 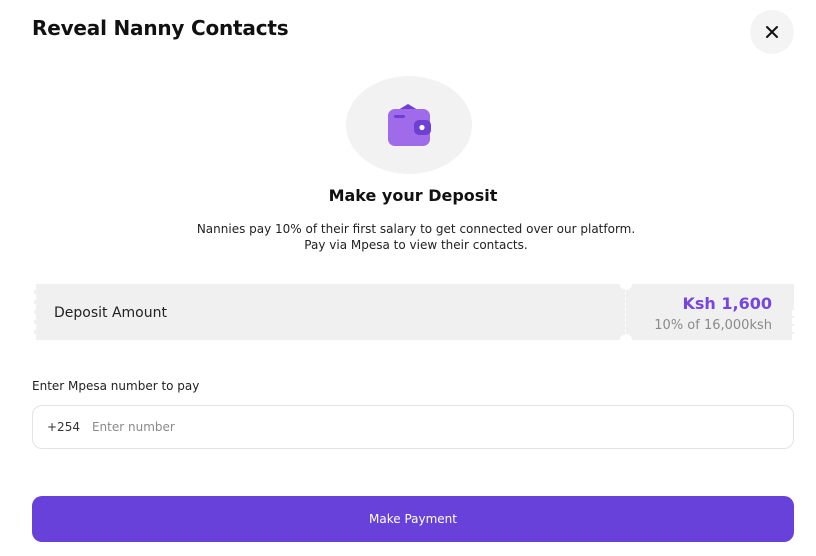 What do you see at coordinates (160, 28) in the screenshot?
I see `modal-title: Reveal Nanny Contacts` at bounding box center [160, 28].